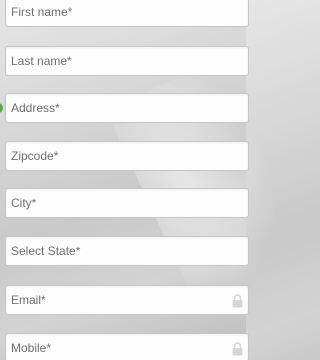 Image resolution: width=320 pixels, height=360 pixels. I want to click on zipcode-input, so click(127, 156).